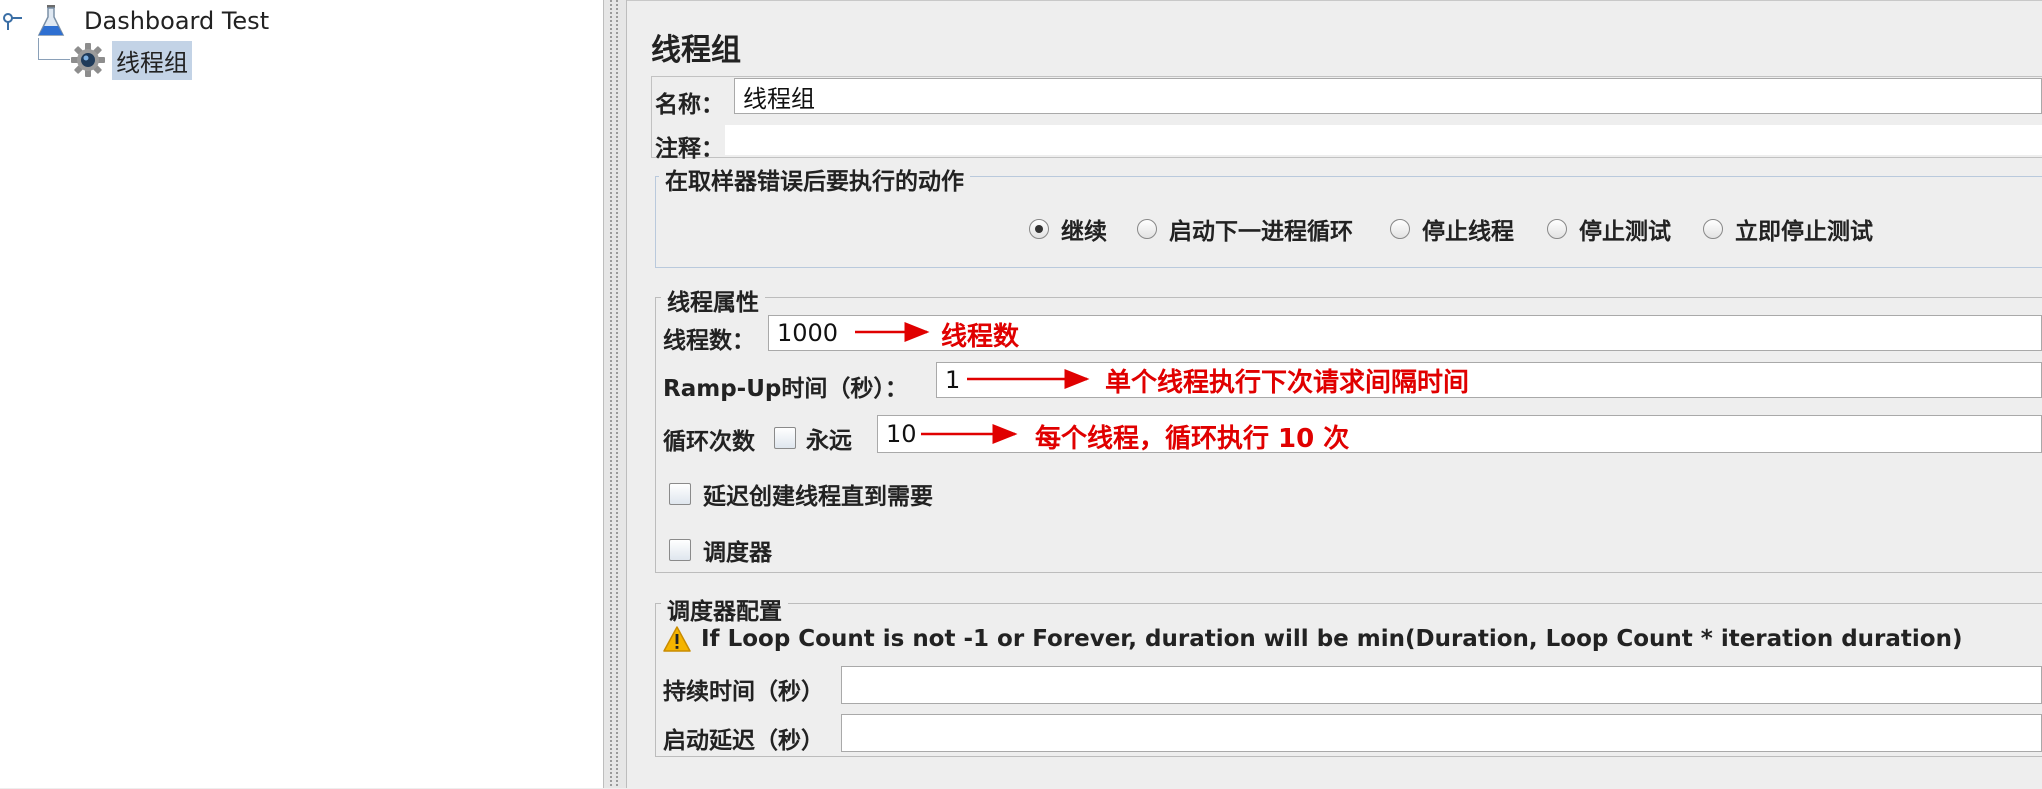 This screenshot has width=2042, height=789. Describe the element at coordinates (1287, 383) in the screenshot. I see `annotation-rampup: 单个线程执行下次请求间隔时间` at that location.